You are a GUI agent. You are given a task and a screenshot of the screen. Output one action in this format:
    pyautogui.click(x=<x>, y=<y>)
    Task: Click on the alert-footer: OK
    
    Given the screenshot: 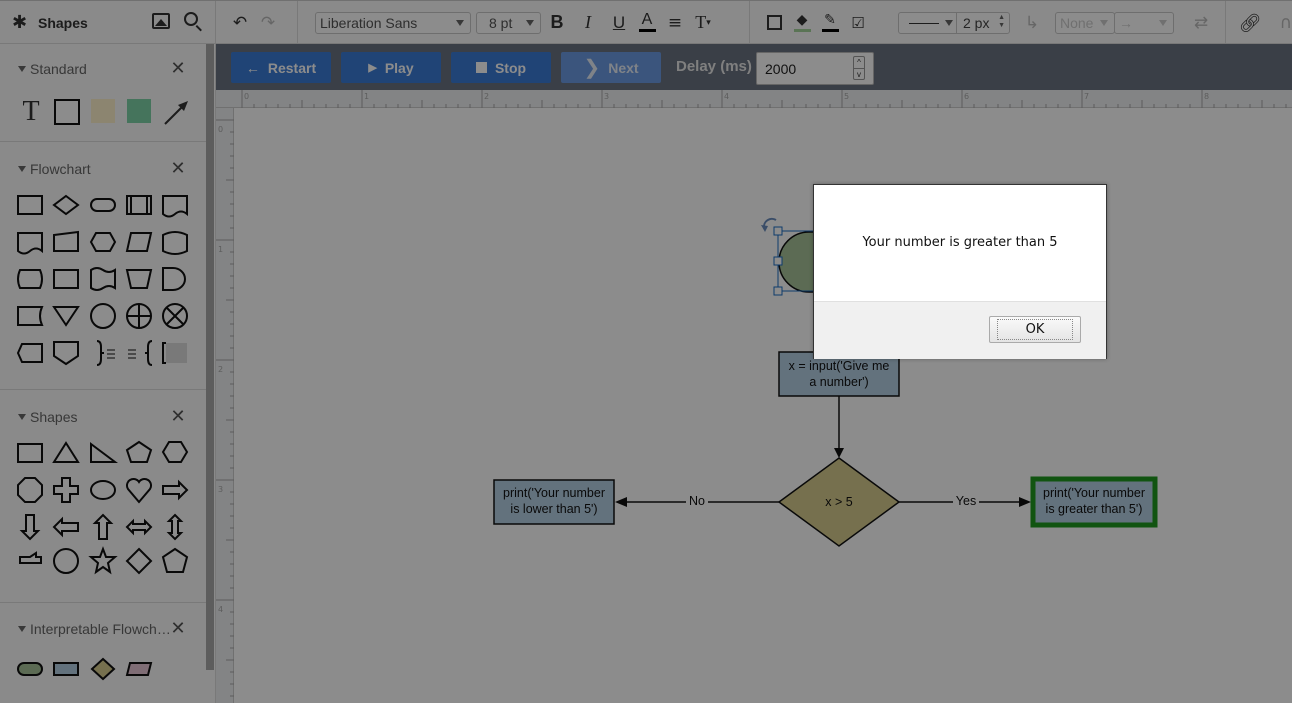 What is the action you would take?
    pyautogui.click(x=960, y=330)
    